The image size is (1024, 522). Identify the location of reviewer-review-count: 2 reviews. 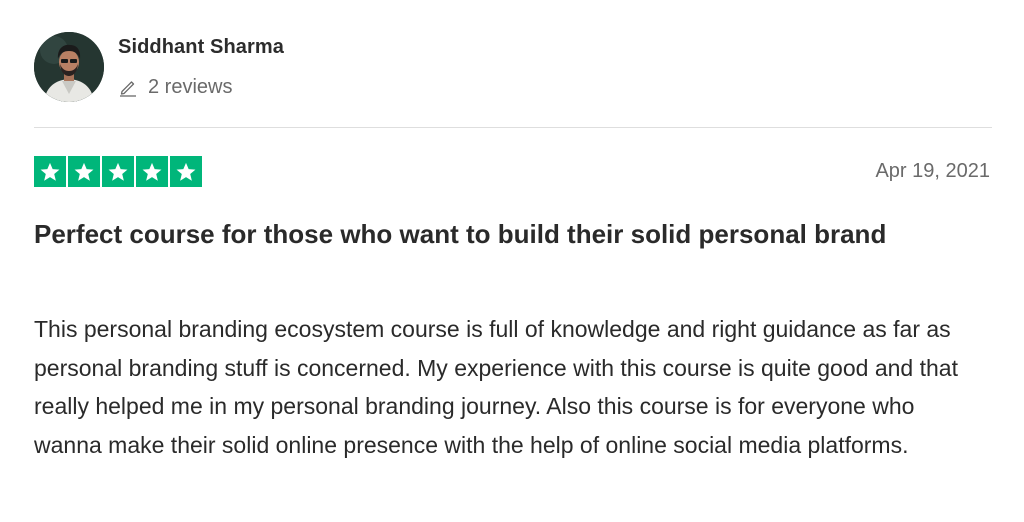
(175, 87).